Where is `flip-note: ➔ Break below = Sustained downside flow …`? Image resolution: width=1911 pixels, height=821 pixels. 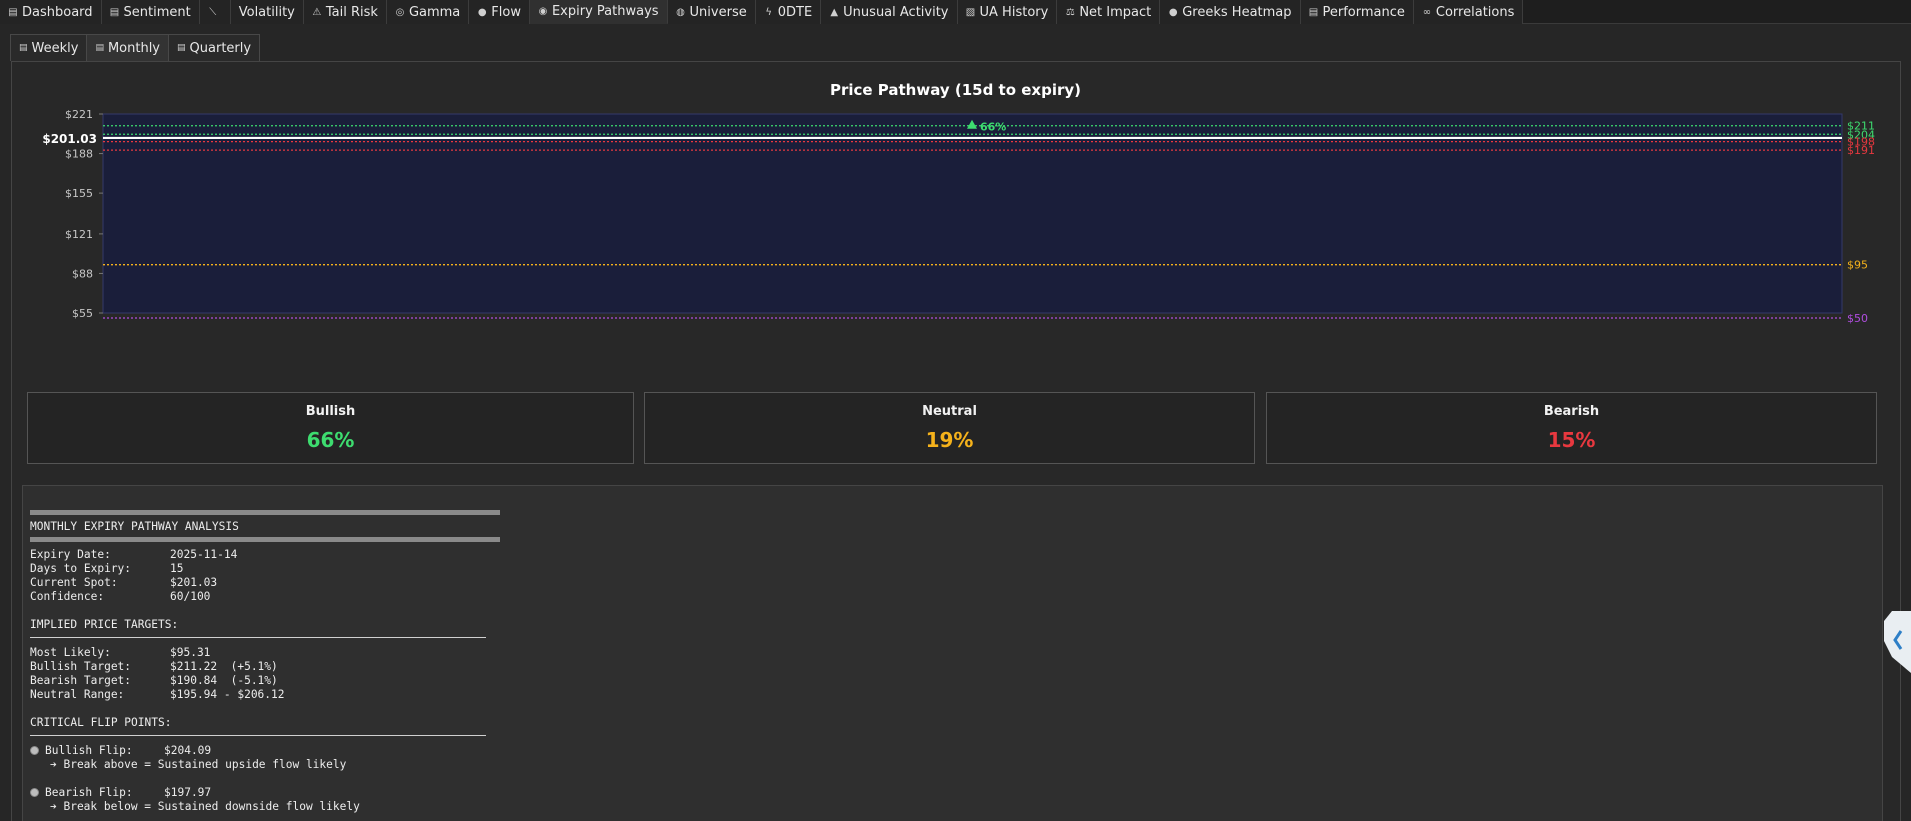 flip-note: ➔ Break below = Sustained downside flow … is located at coordinates (205, 806).